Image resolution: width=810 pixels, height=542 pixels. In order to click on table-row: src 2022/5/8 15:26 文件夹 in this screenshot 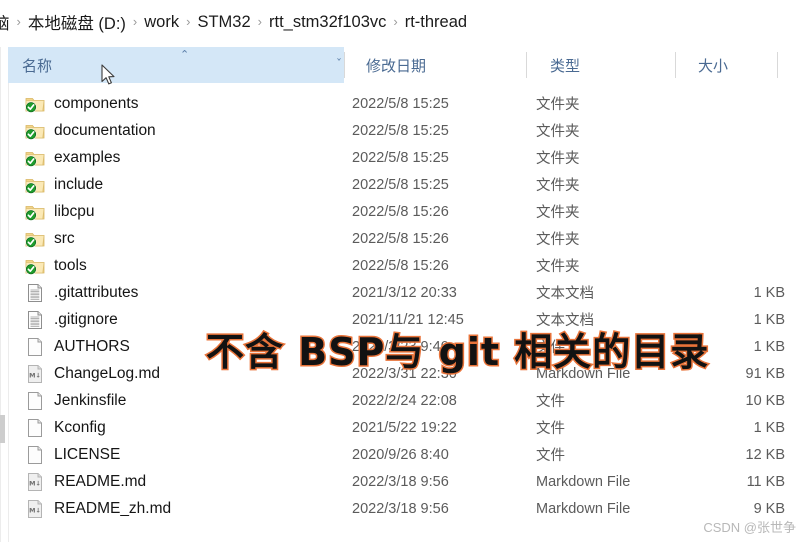, I will do `click(405, 238)`.